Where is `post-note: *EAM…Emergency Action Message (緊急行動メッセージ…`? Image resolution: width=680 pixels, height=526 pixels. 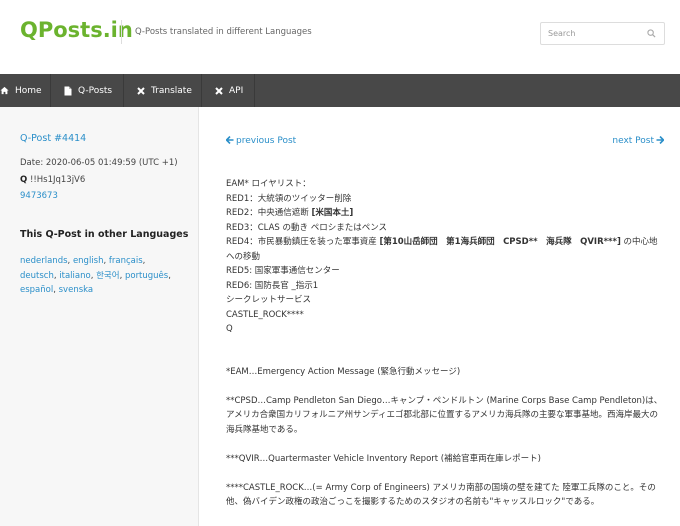 post-note: *EAM…Emergency Action Message (緊急行動メッセージ… is located at coordinates (343, 371).